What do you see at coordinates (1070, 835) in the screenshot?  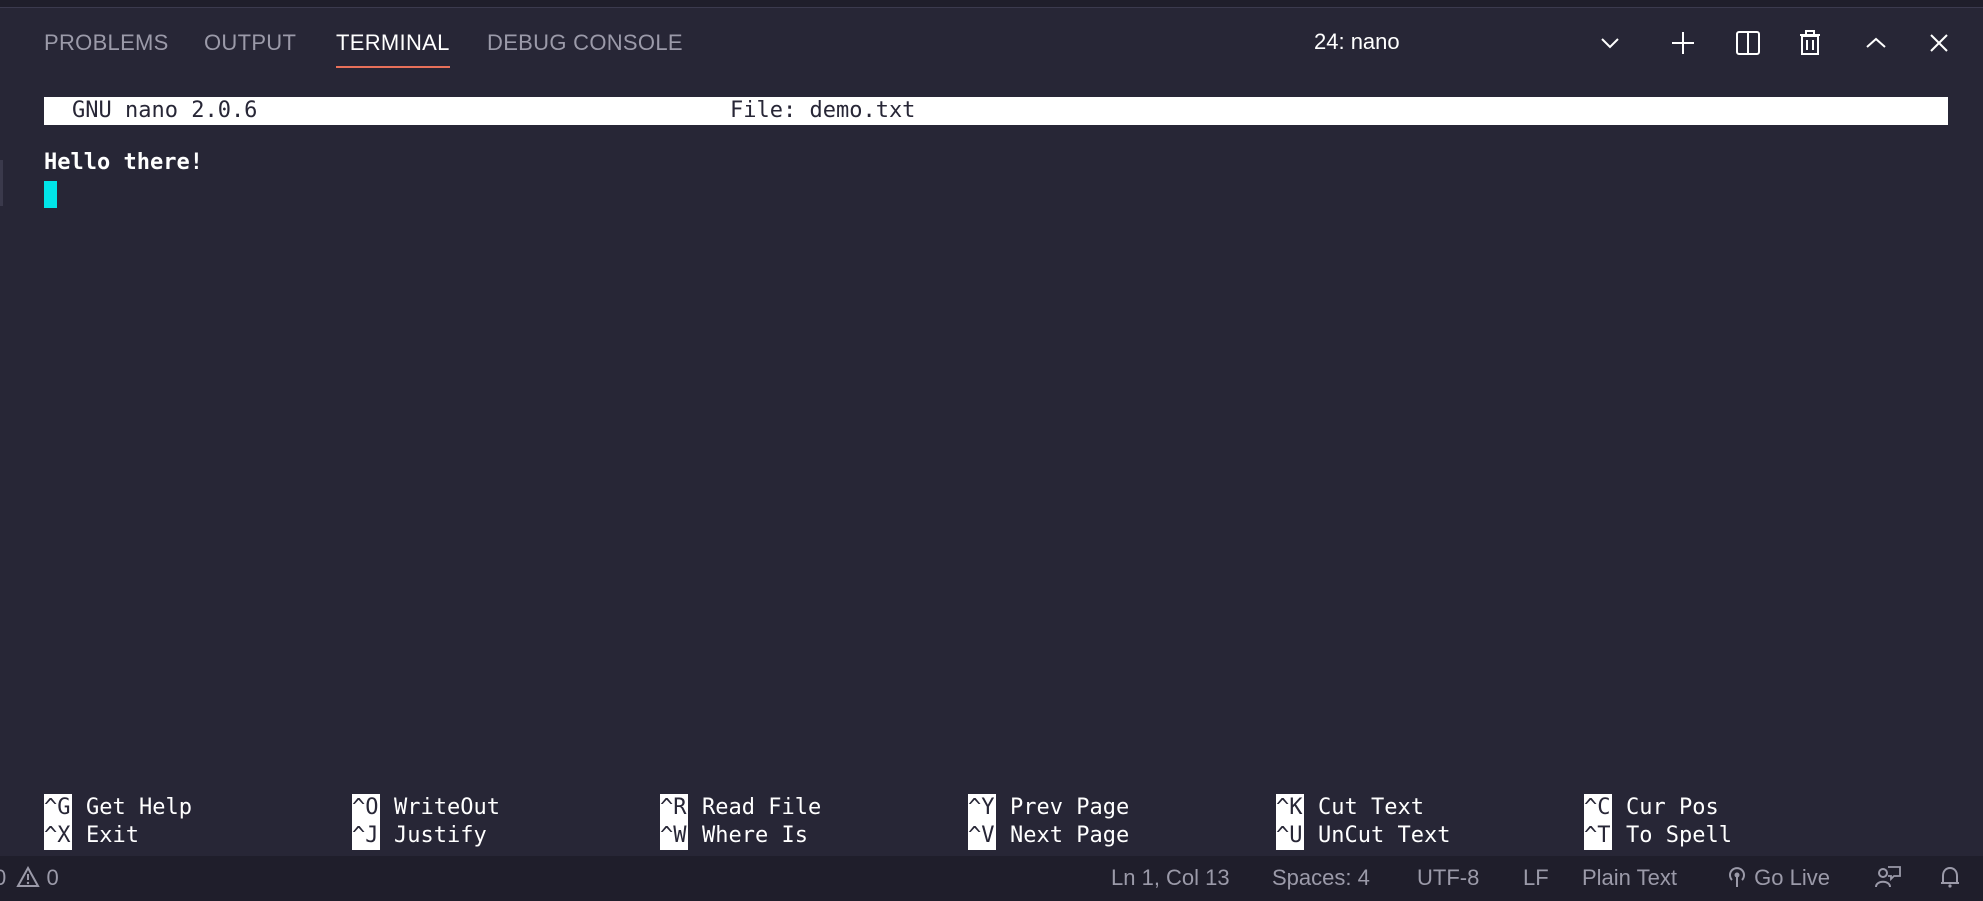 I see `shortcut-label: Next Page` at bounding box center [1070, 835].